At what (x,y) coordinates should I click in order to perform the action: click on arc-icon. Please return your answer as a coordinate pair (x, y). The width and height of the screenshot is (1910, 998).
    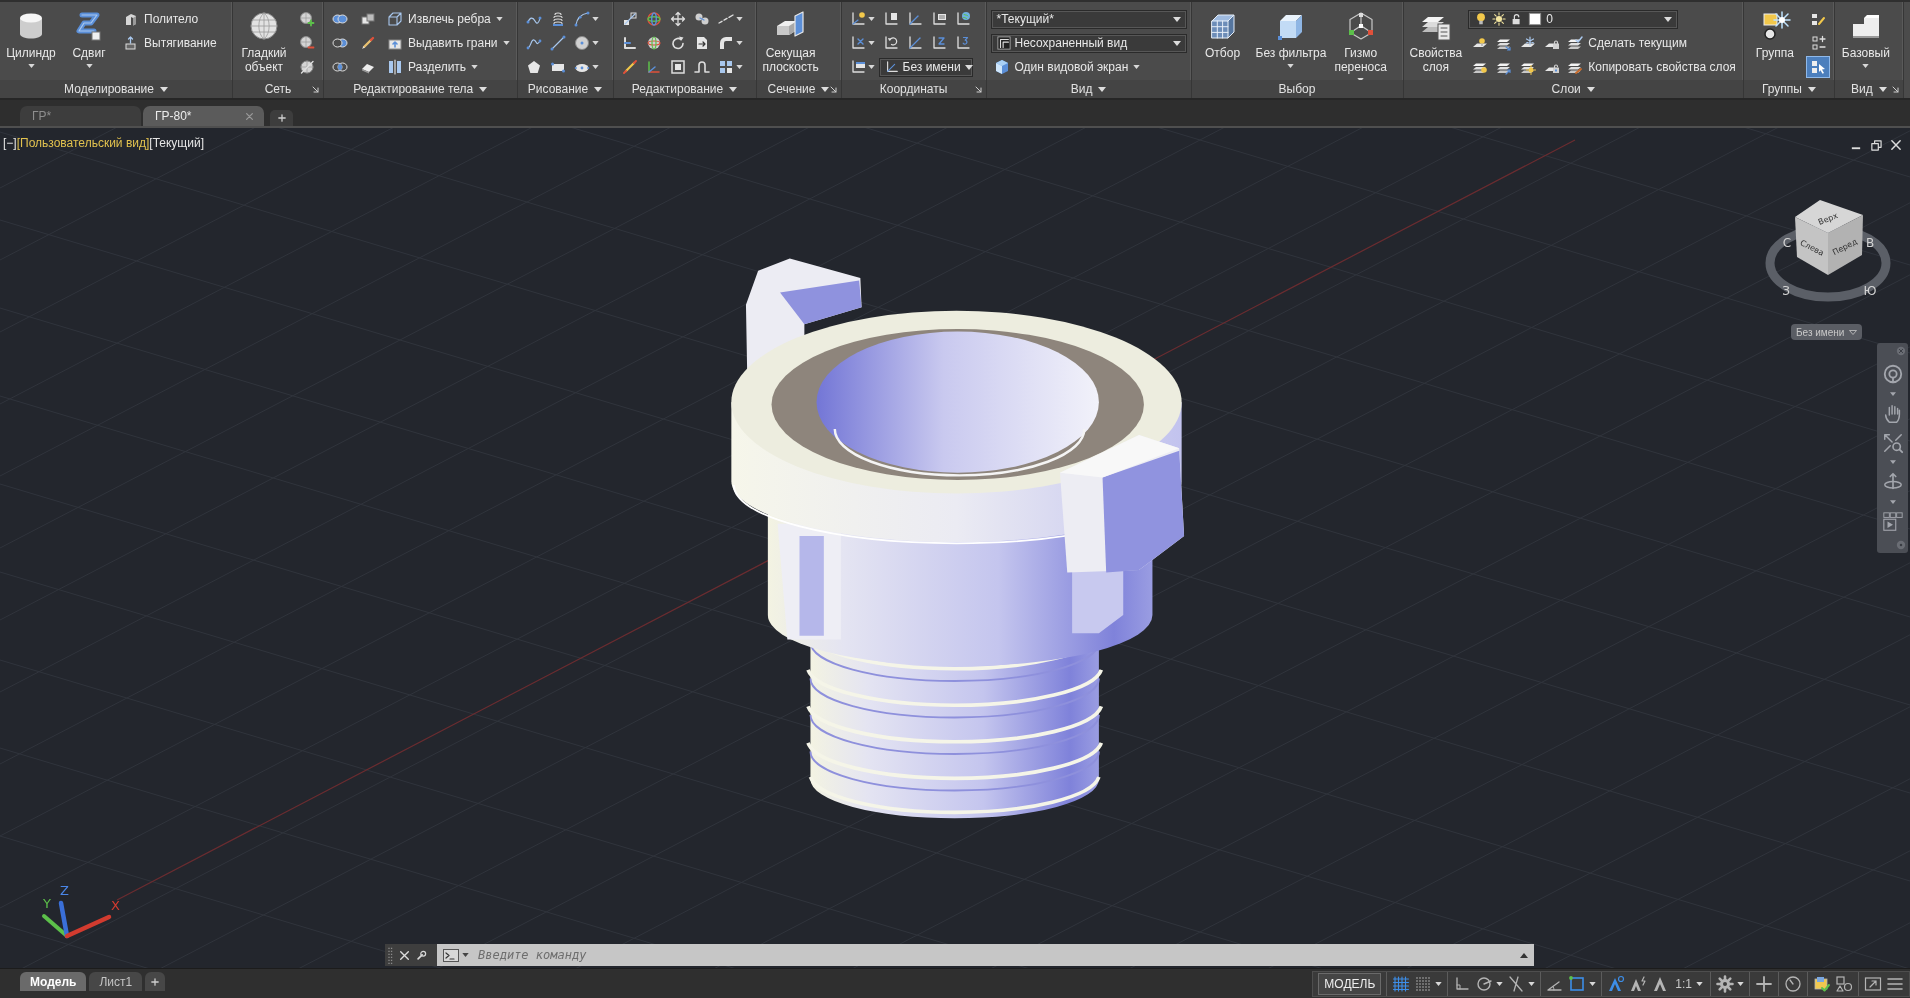
    Looking at the image, I should click on (581, 19).